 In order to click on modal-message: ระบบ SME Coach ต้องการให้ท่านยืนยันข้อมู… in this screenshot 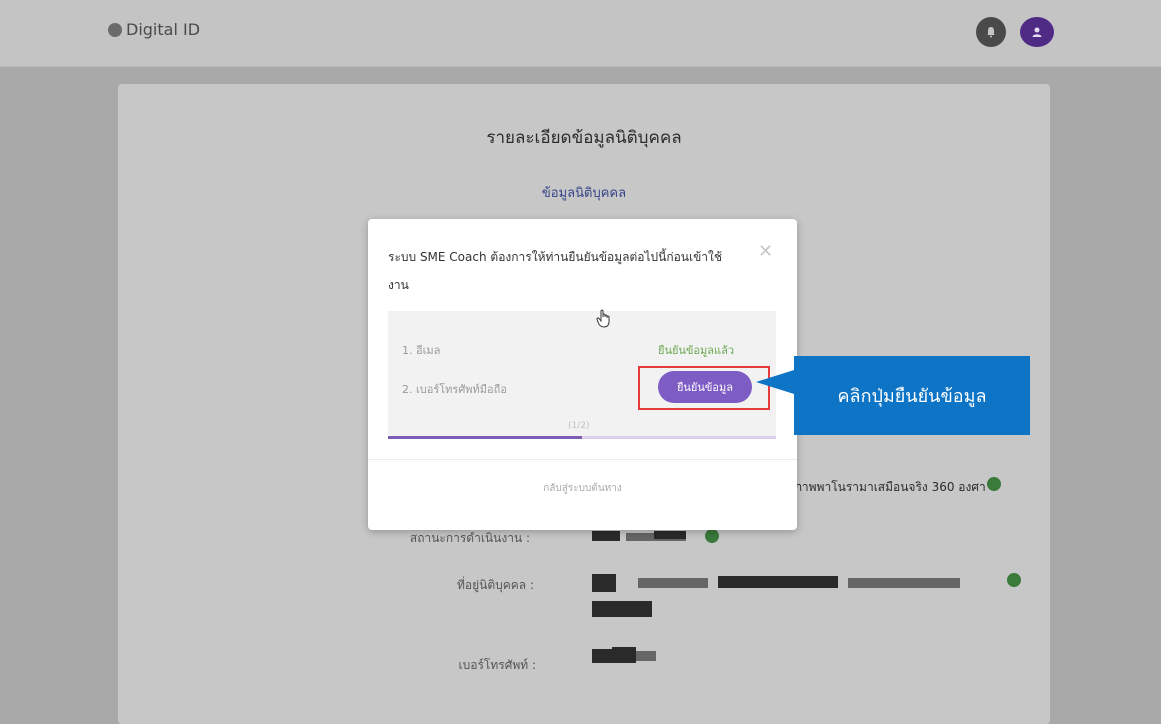, I will do `click(555, 271)`.